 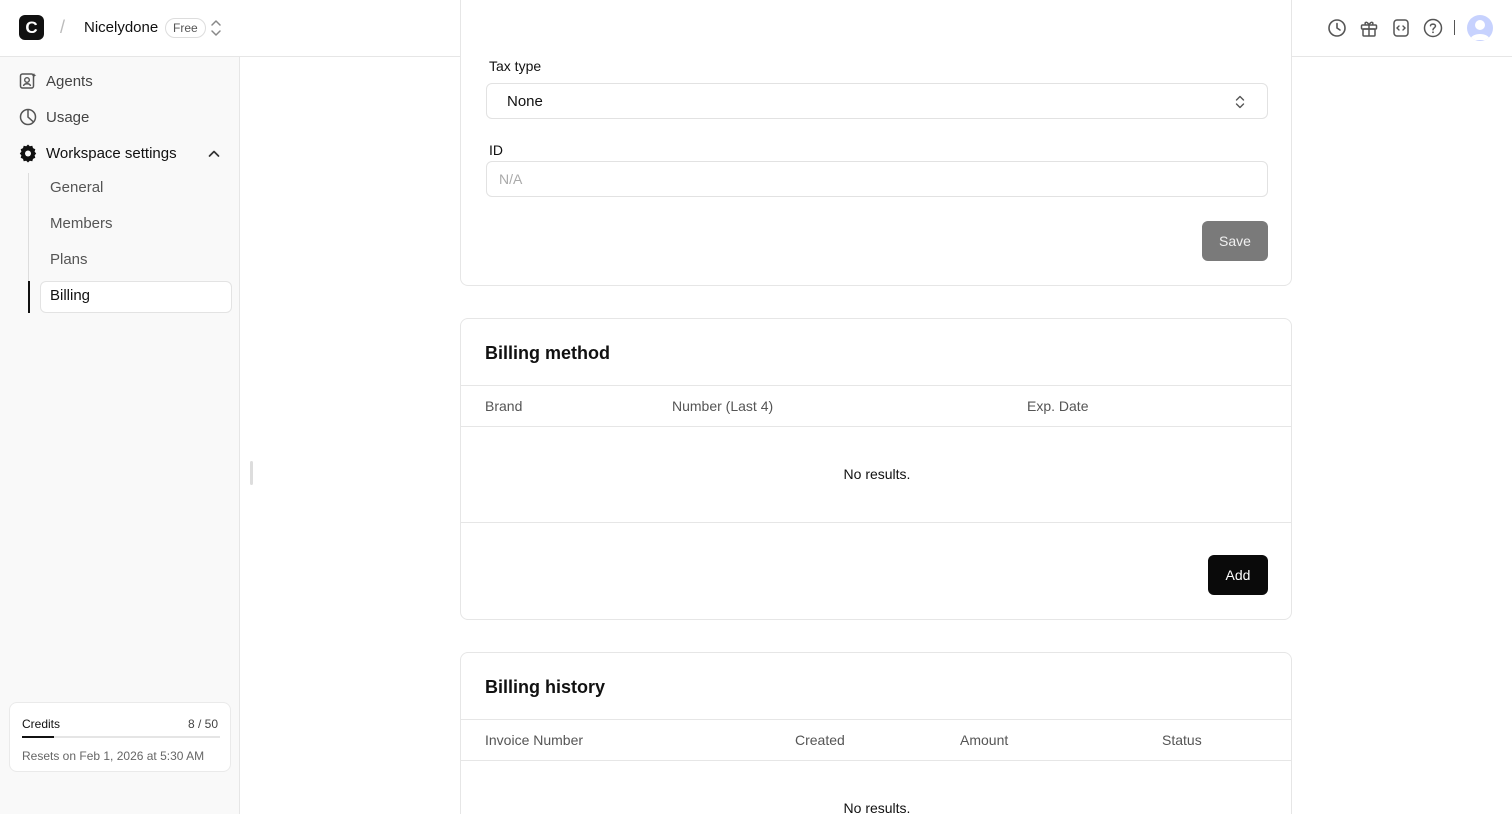 I want to click on active-item-indicator, so click(x=29, y=297).